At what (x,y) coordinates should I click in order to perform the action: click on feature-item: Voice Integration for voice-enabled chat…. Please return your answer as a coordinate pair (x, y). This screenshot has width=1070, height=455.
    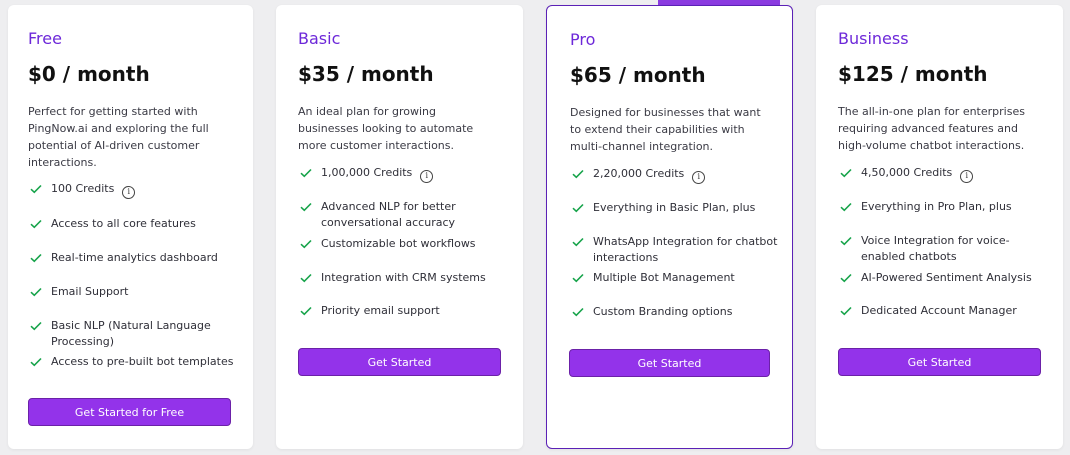
    Looking at the image, I should click on (945, 249).